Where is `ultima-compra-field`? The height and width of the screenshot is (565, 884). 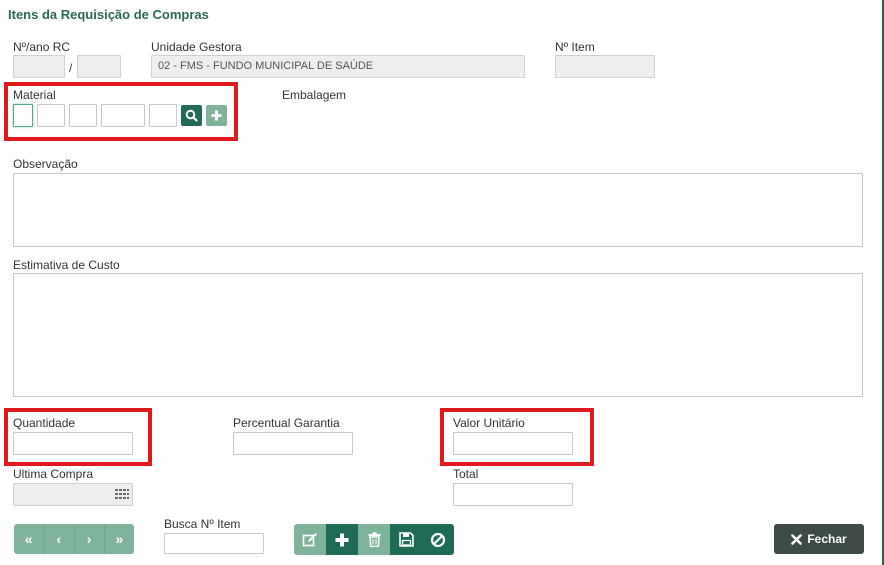 ultima-compra-field is located at coordinates (73, 494).